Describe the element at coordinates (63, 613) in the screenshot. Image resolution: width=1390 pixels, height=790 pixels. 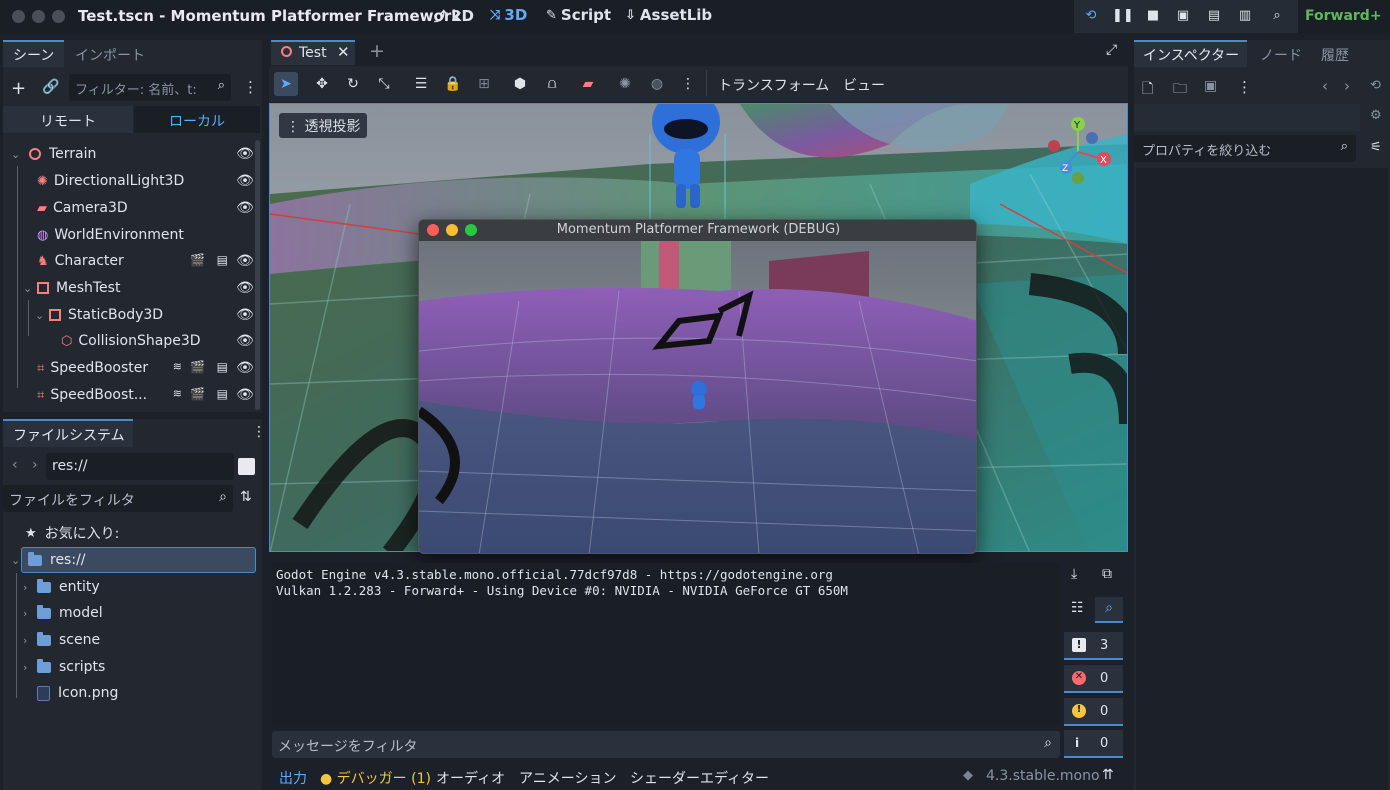
I see `folder-model: › model` at that location.